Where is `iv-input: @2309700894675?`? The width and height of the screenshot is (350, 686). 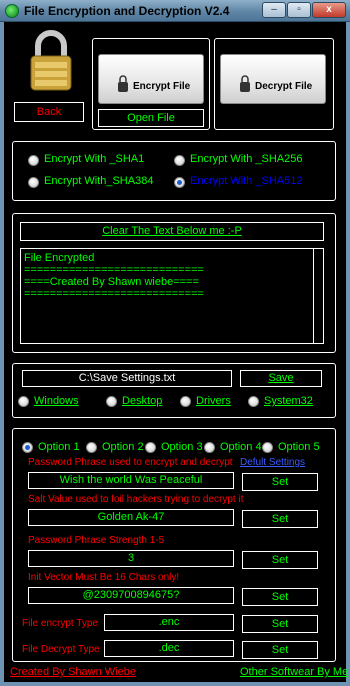 iv-input: @2309700894675? is located at coordinates (131, 595).